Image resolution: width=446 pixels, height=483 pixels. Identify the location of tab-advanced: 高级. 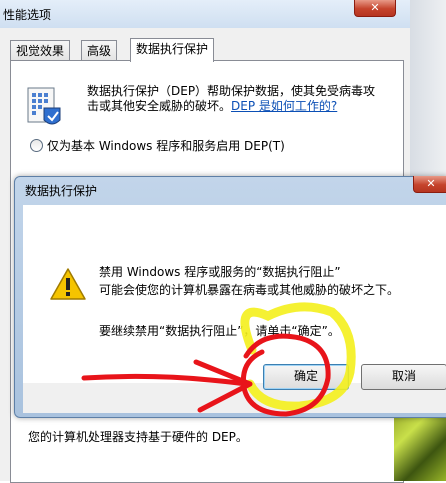
(99, 50).